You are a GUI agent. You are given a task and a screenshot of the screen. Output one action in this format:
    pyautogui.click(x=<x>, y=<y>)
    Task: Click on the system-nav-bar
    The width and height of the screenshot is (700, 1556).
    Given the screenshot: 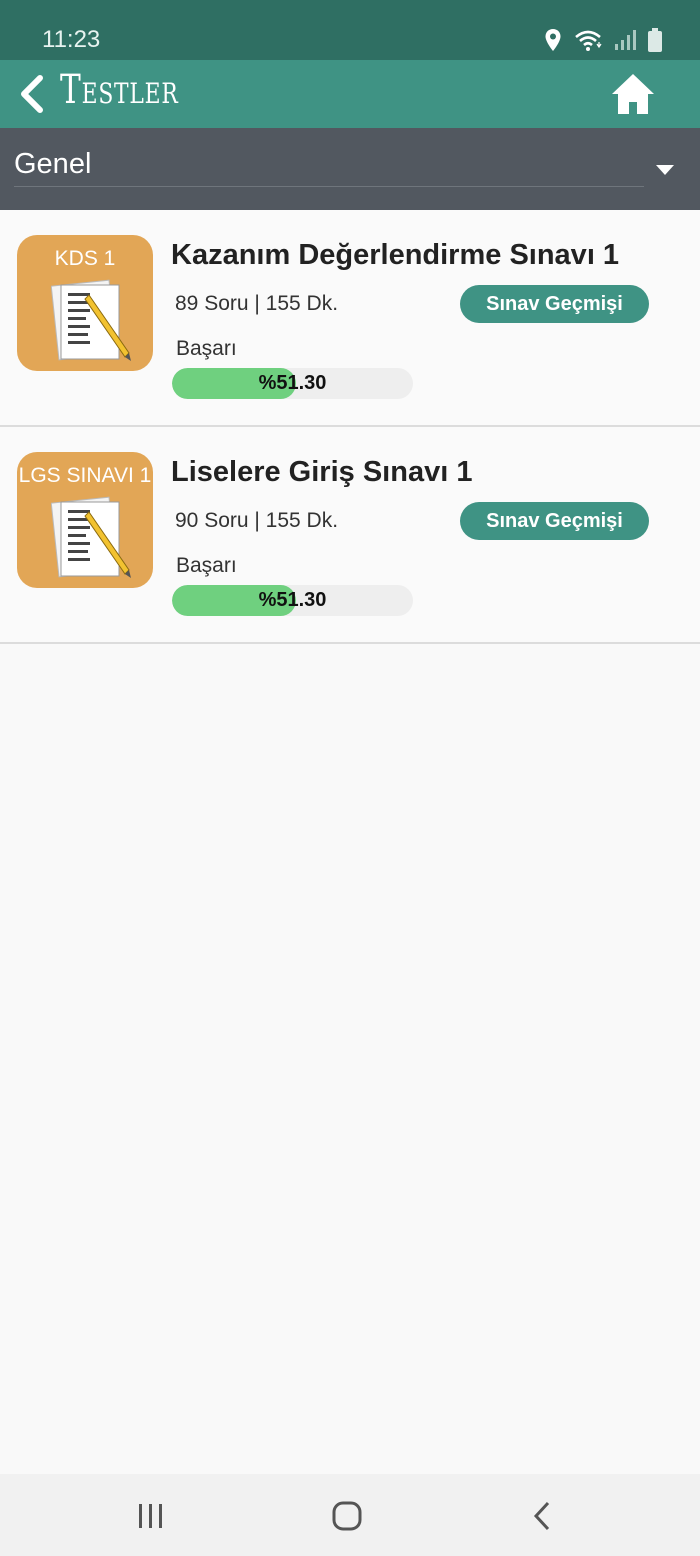 What is the action you would take?
    pyautogui.click(x=350, y=1515)
    